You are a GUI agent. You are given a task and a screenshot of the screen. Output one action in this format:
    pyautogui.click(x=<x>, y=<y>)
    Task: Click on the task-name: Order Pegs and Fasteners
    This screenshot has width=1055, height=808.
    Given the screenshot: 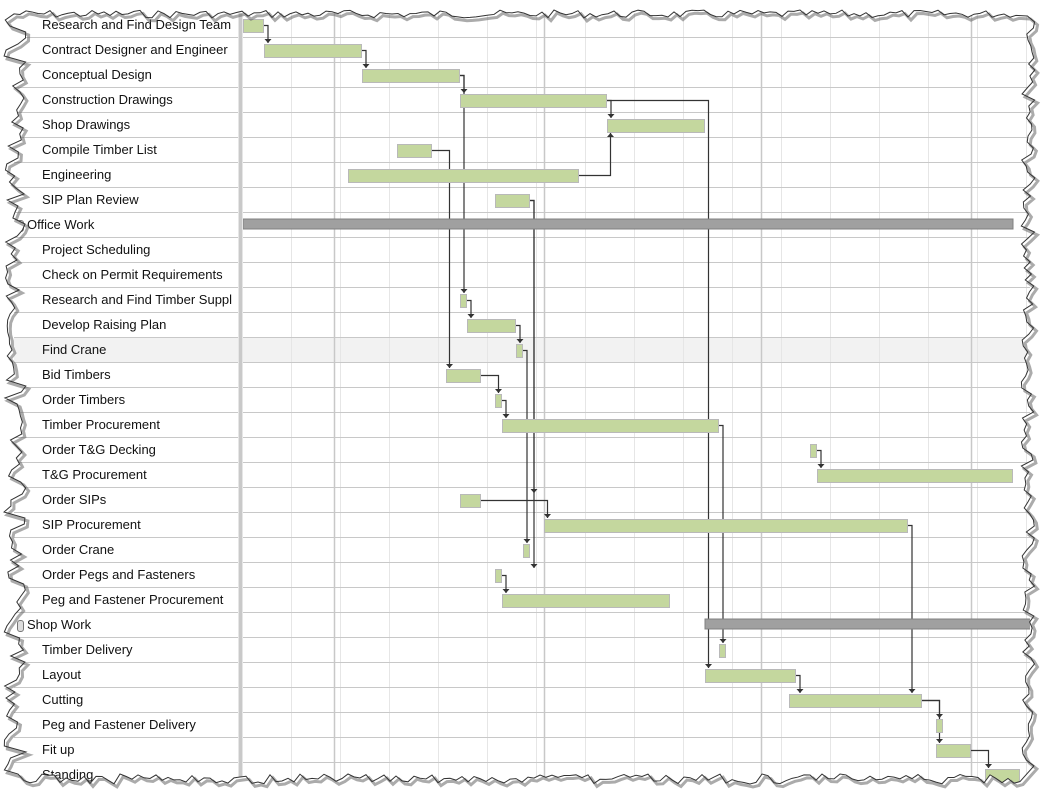 What is the action you would take?
    pyautogui.click(x=119, y=574)
    